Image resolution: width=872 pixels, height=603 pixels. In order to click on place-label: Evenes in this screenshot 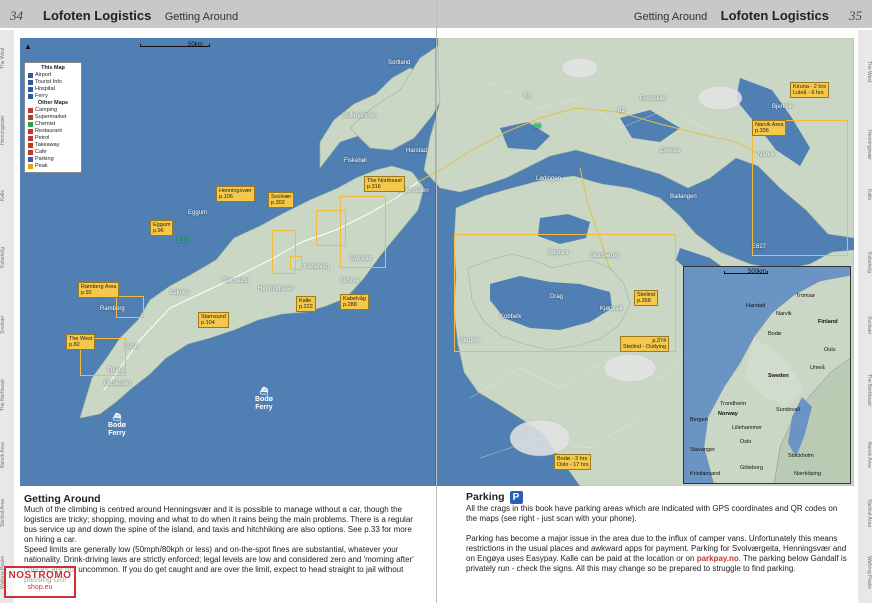, I will do `click(670, 151)`.